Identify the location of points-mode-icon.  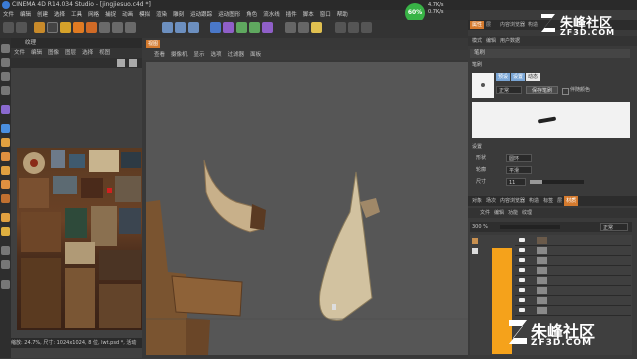
(340, 27).